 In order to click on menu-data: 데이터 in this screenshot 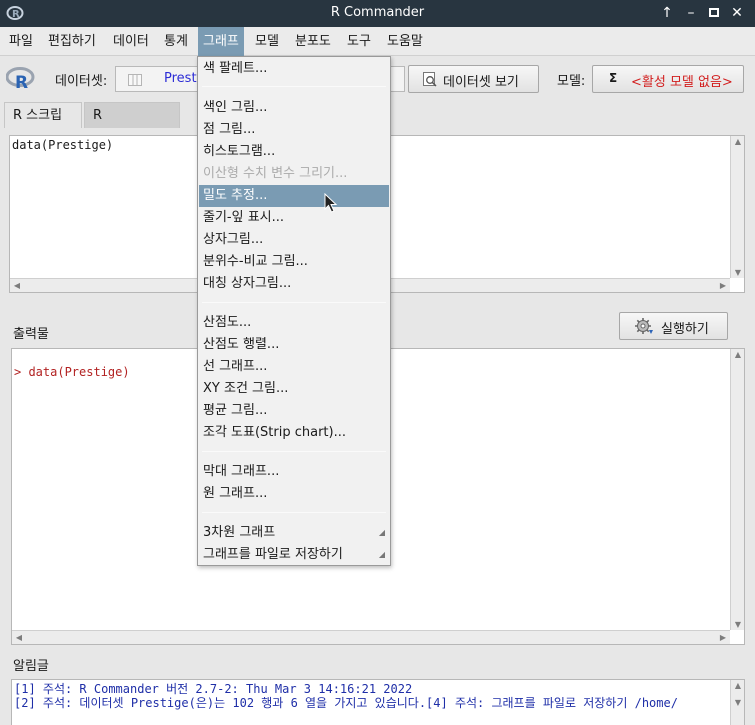, I will do `click(131, 41)`.